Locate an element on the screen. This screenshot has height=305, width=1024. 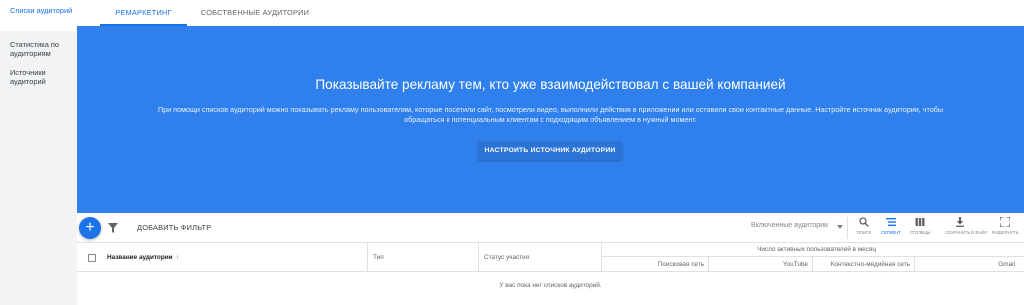
column-header-status: Статус участия is located at coordinates (506, 257).